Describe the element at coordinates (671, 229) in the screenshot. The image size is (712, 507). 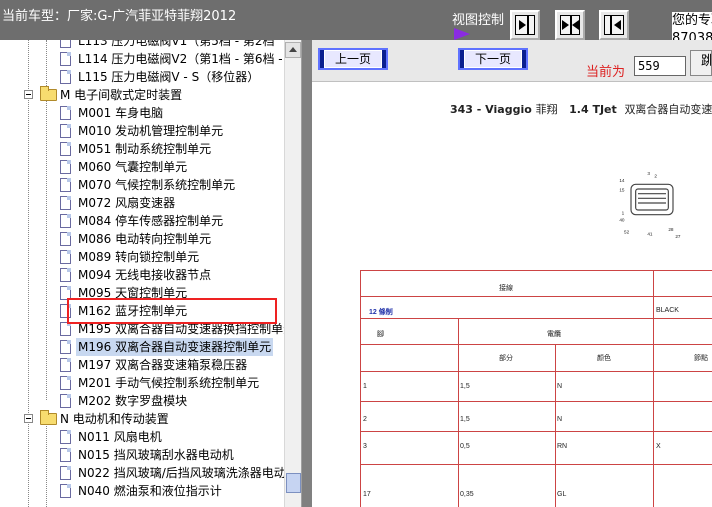
I see `connector-pin-label: 28` at that location.